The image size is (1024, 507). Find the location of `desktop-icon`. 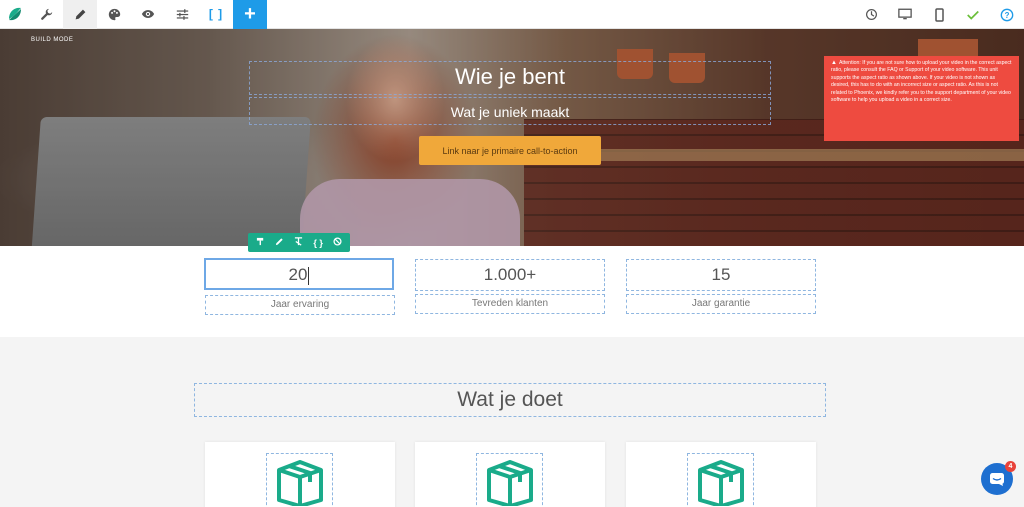

desktop-icon is located at coordinates (905, 14).